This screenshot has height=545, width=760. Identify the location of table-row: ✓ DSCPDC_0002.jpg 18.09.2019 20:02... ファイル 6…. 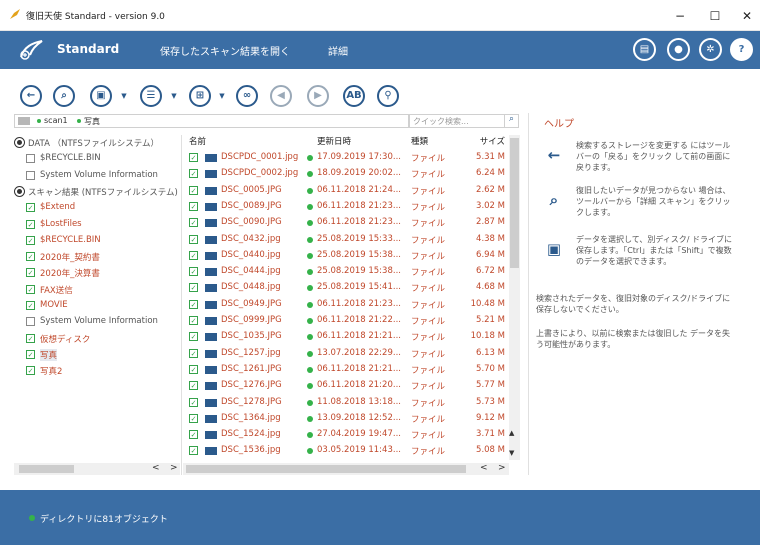
(346, 174).